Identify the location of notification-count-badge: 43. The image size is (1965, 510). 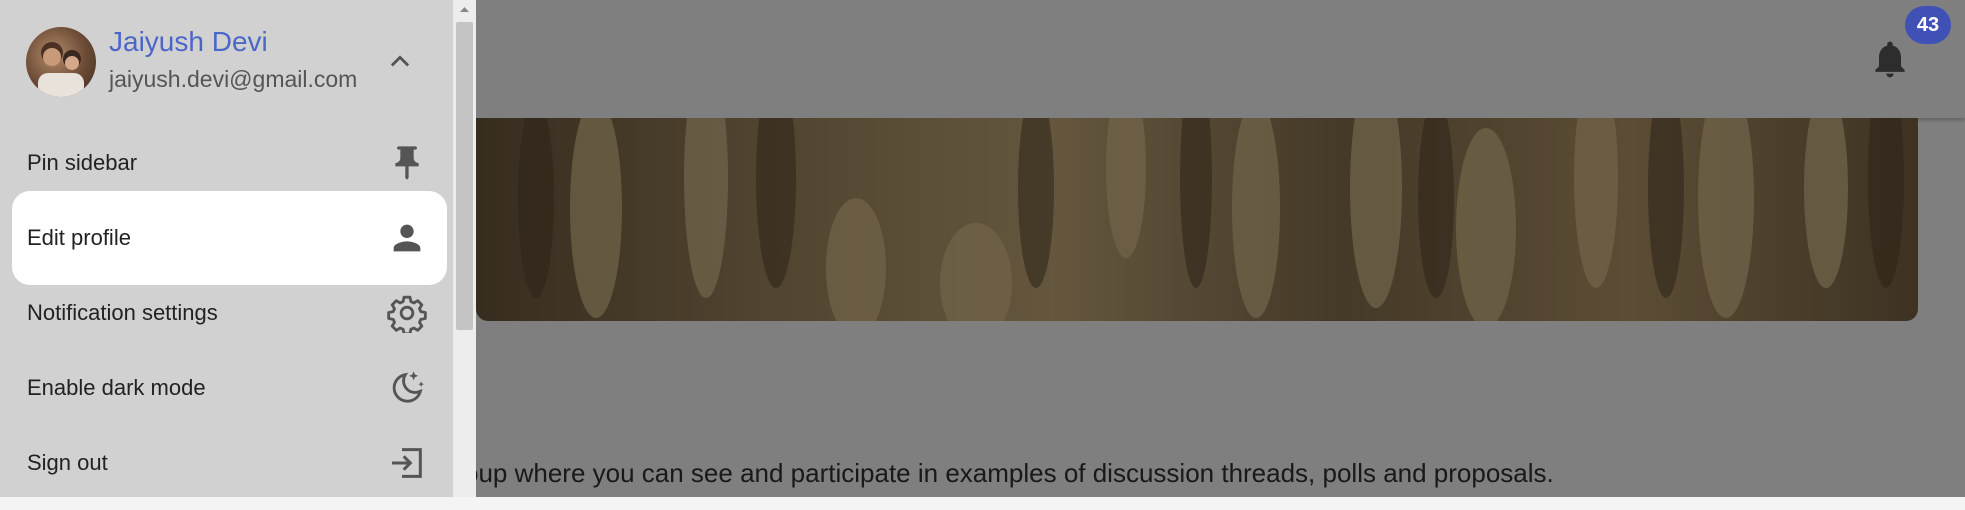
(1928, 25).